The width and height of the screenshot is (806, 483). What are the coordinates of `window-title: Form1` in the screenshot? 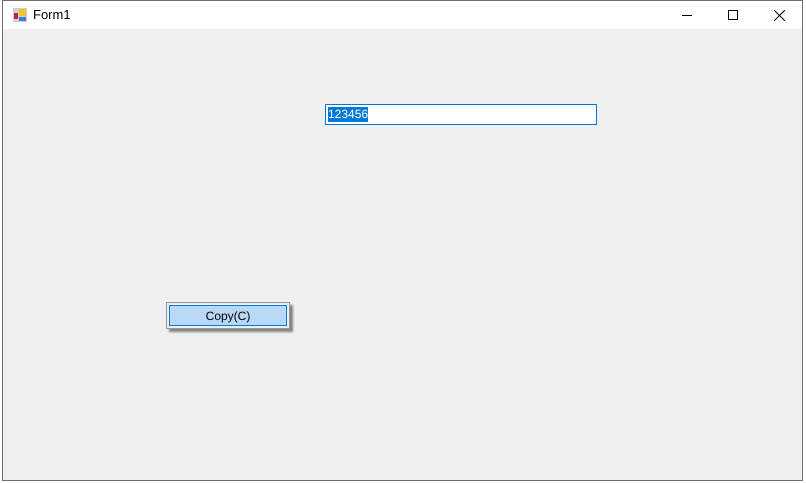 It's located at (52, 15).